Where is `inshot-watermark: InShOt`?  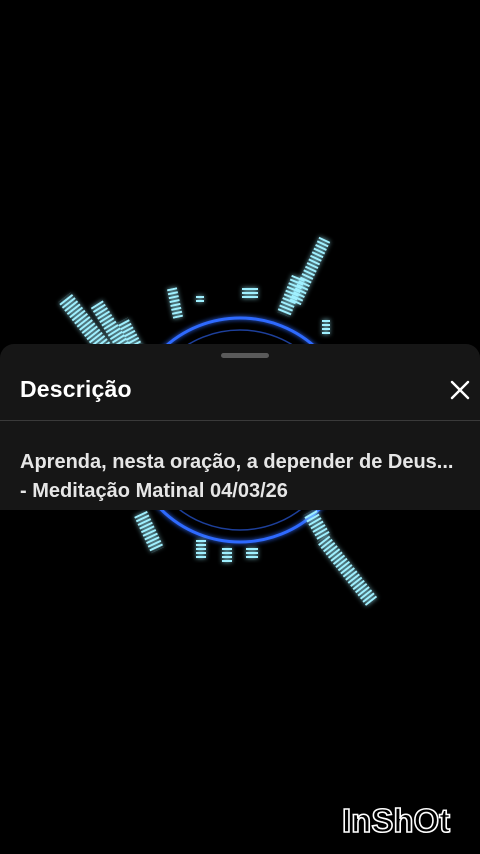 inshot-watermark: InShOt is located at coordinates (396, 820).